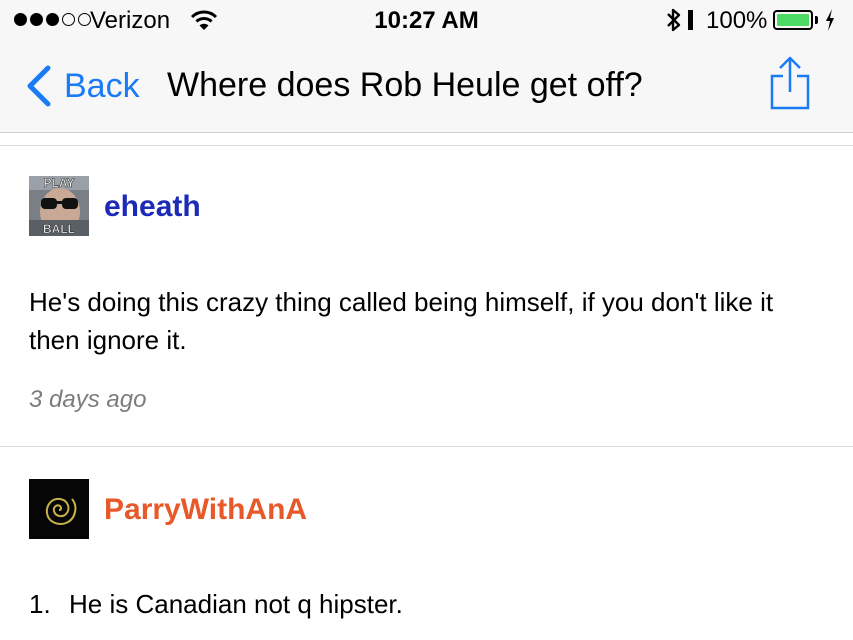  I want to click on battery-icon, so click(793, 20).